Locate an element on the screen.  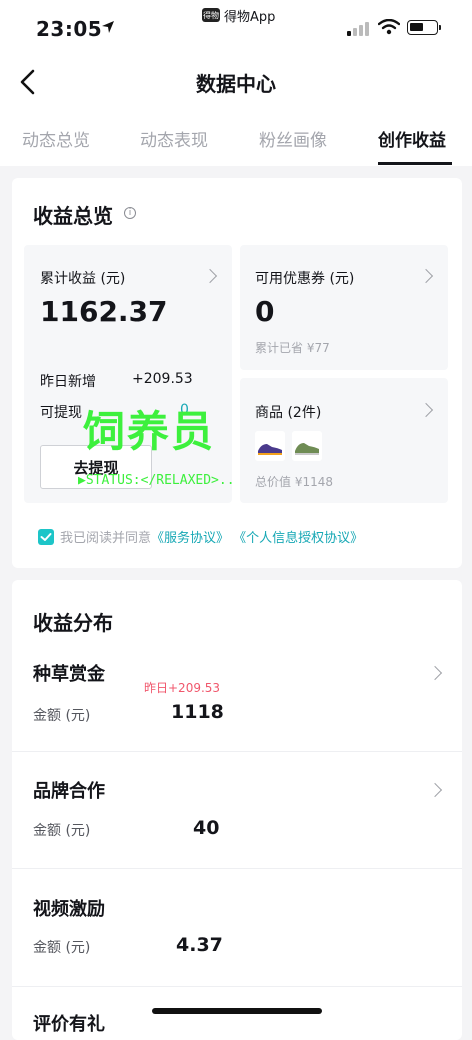
agreement-checkbox is located at coordinates (46, 537).